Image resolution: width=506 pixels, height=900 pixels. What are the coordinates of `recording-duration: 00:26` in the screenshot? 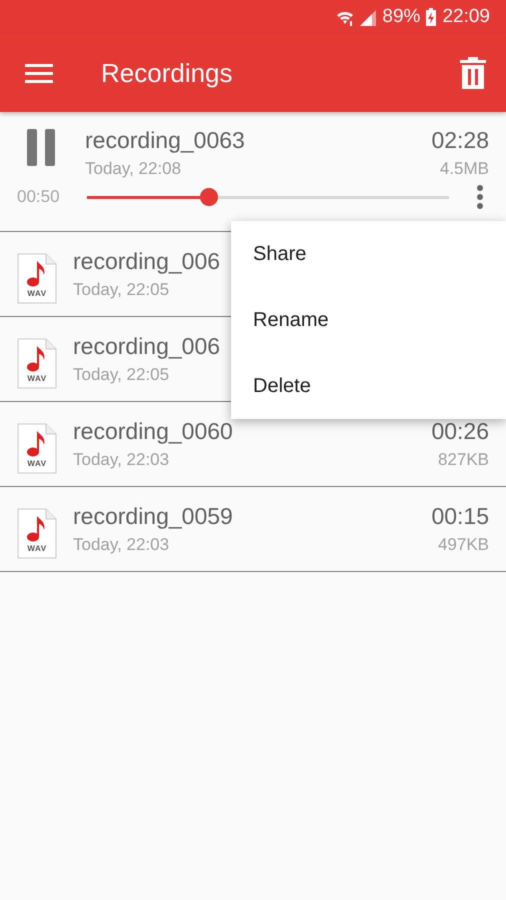 It's located at (460, 431).